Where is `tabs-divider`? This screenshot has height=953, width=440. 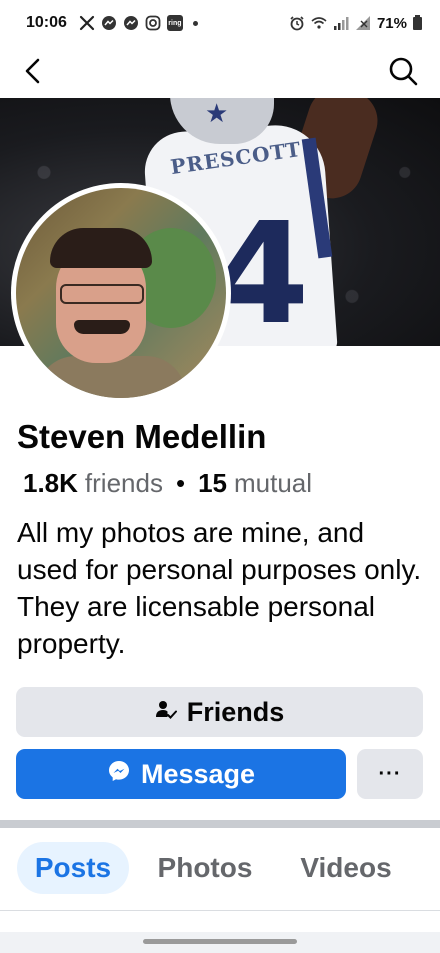
tabs-divider is located at coordinates (220, 910).